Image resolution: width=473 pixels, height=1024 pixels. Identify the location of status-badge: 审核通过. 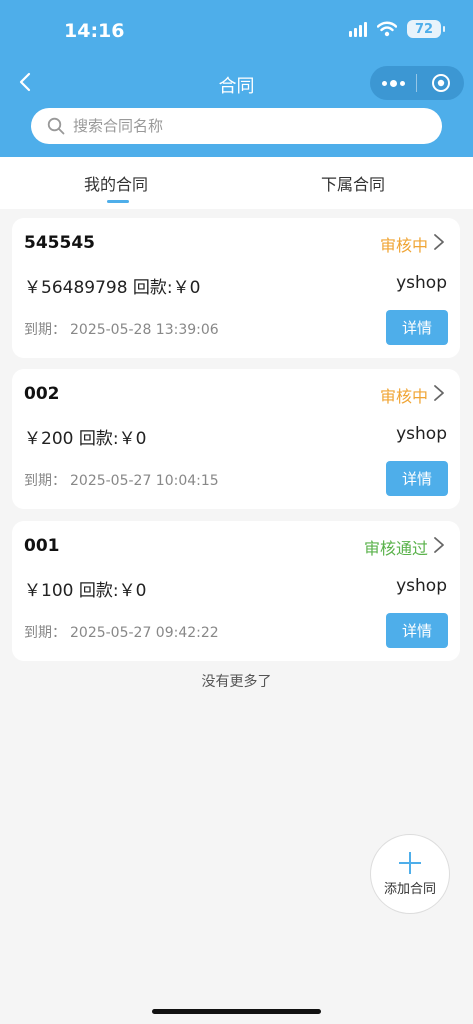
(395, 548).